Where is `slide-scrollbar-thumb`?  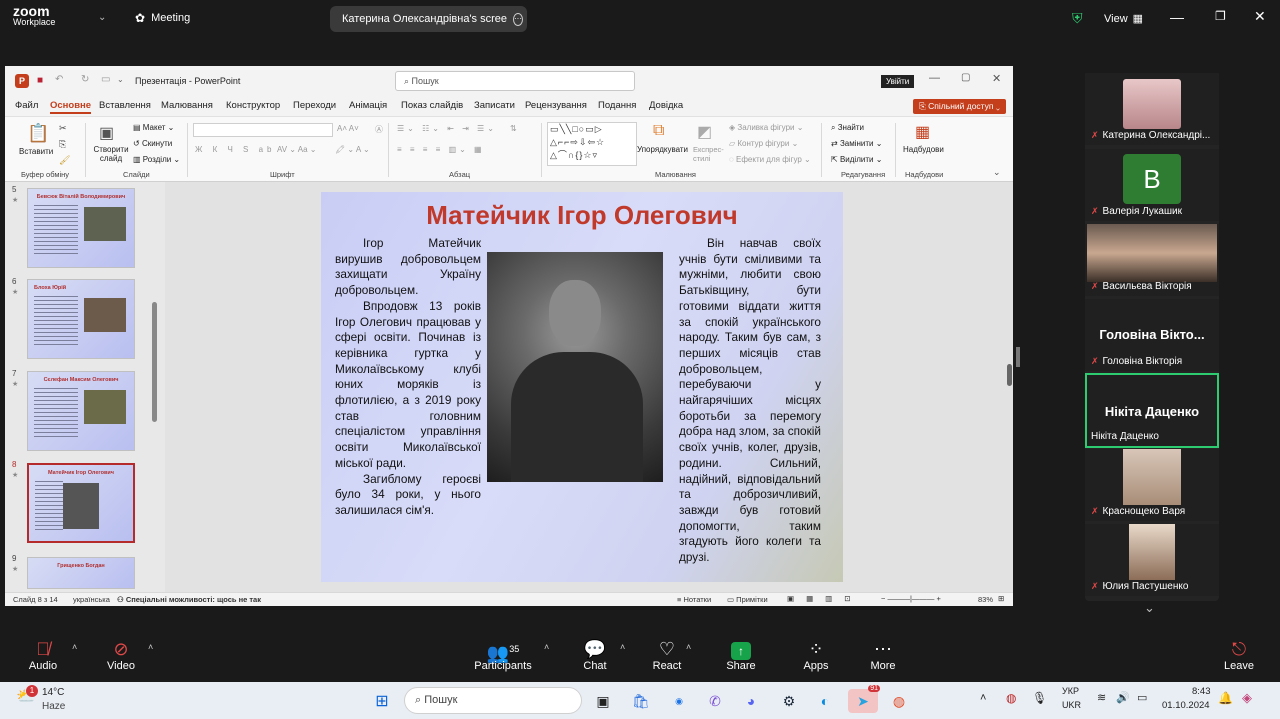 slide-scrollbar-thumb is located at coordinates (1009, 375).